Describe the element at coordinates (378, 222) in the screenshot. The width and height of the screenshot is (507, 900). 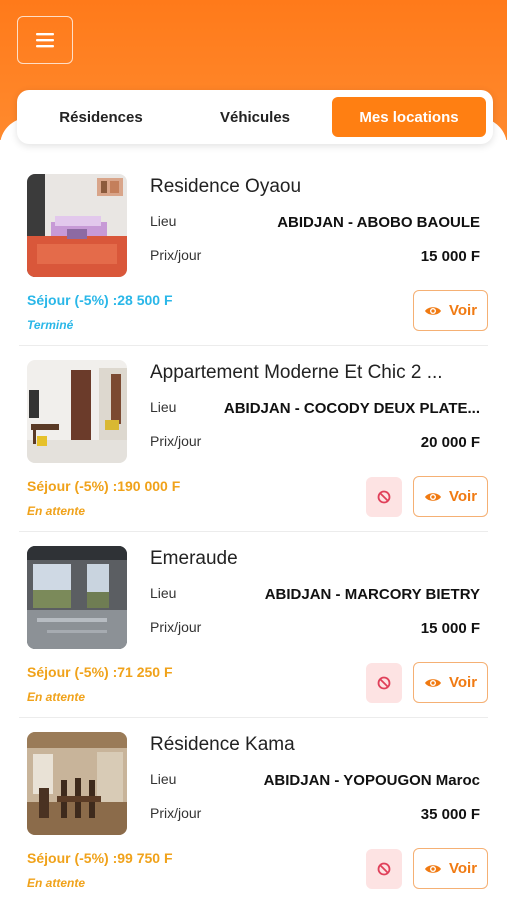
I see `lieu-value: ABIDJAN - ABOBO BAOULE` at that location.